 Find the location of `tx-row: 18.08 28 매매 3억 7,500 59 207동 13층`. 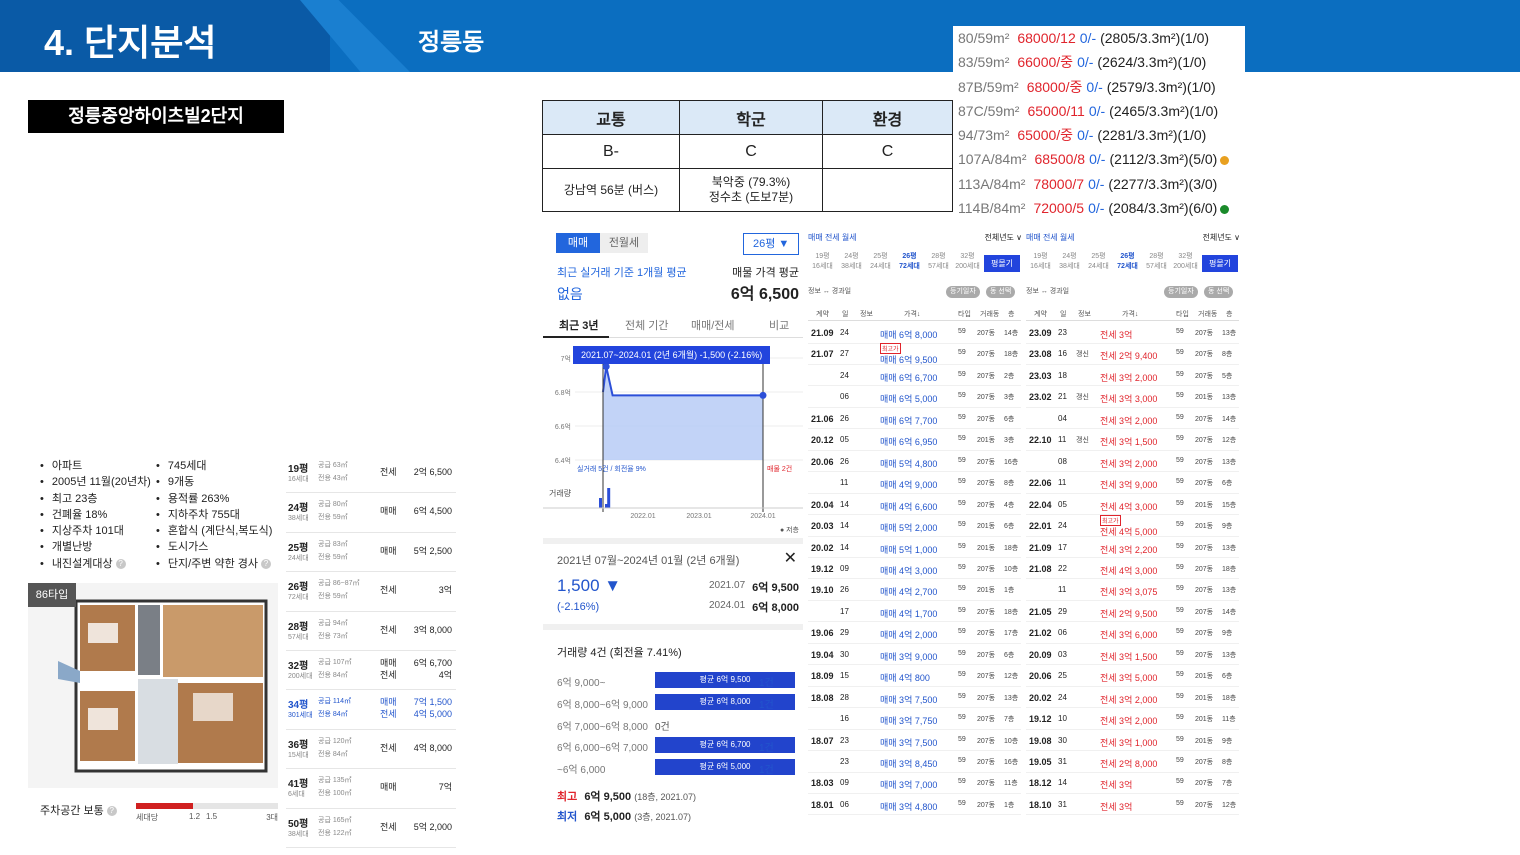

tx-row: 18.08 28 매매 3억 7,500 59 207동 13층 is located at coordinates (914, 698).